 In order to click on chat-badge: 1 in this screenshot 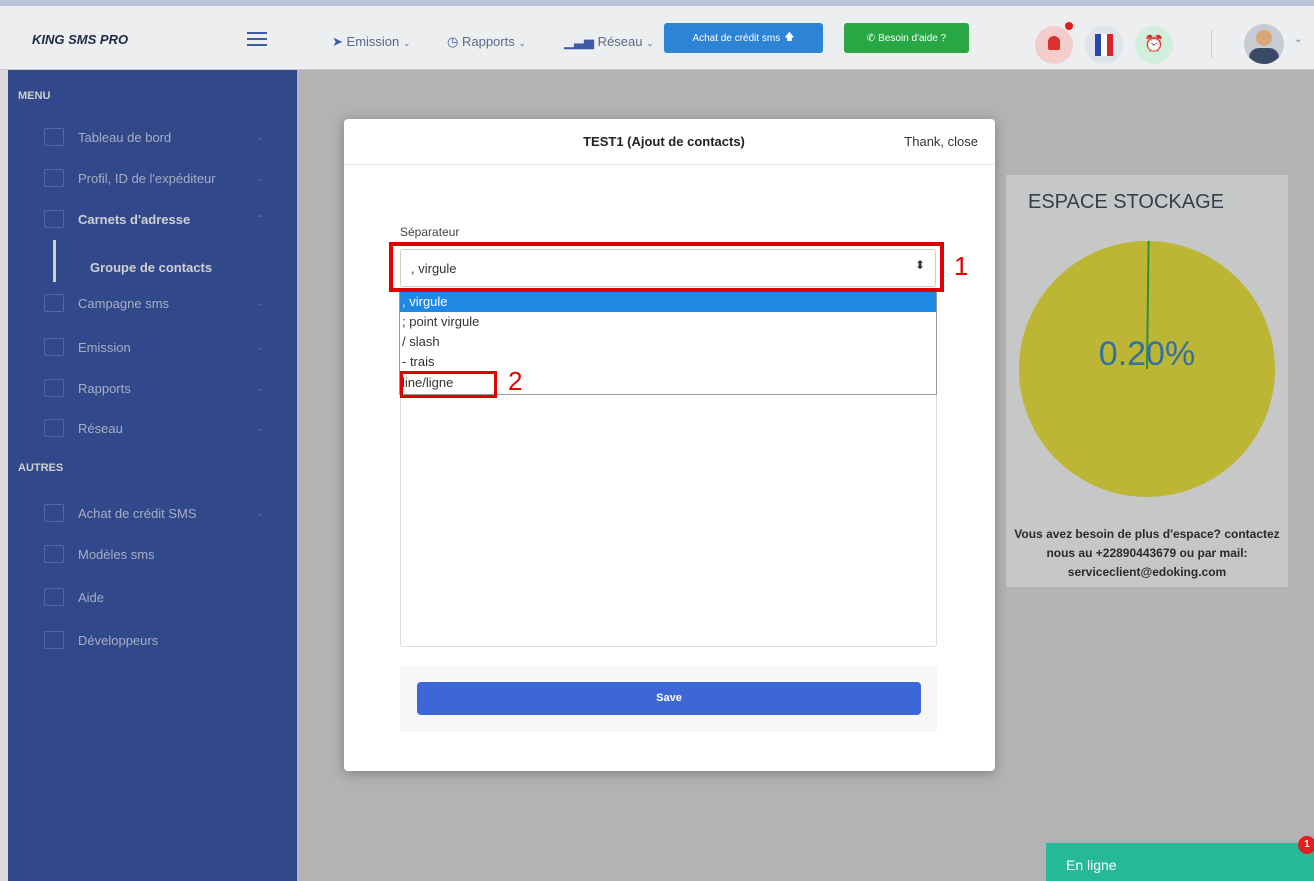, I will do `click(1306, 845)`.